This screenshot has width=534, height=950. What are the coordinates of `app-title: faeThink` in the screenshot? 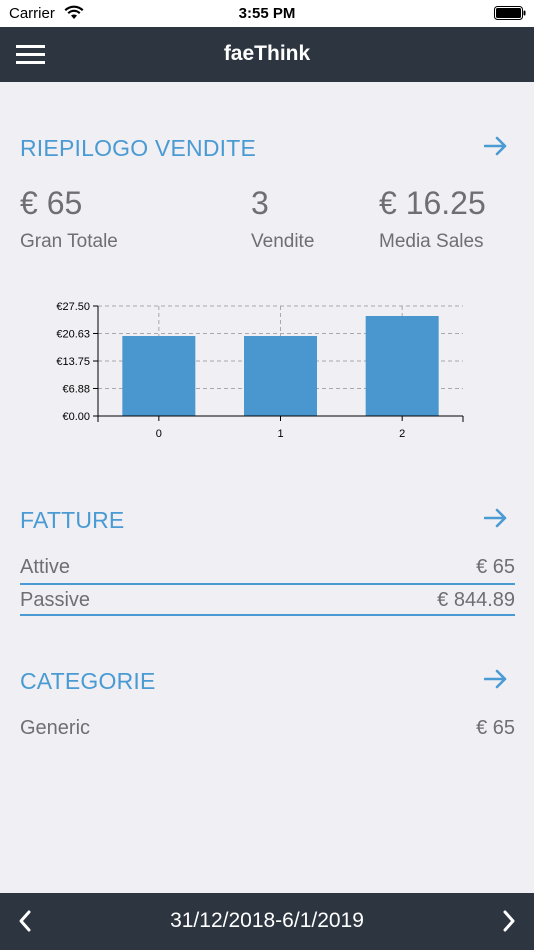 It's located at (267, 53).